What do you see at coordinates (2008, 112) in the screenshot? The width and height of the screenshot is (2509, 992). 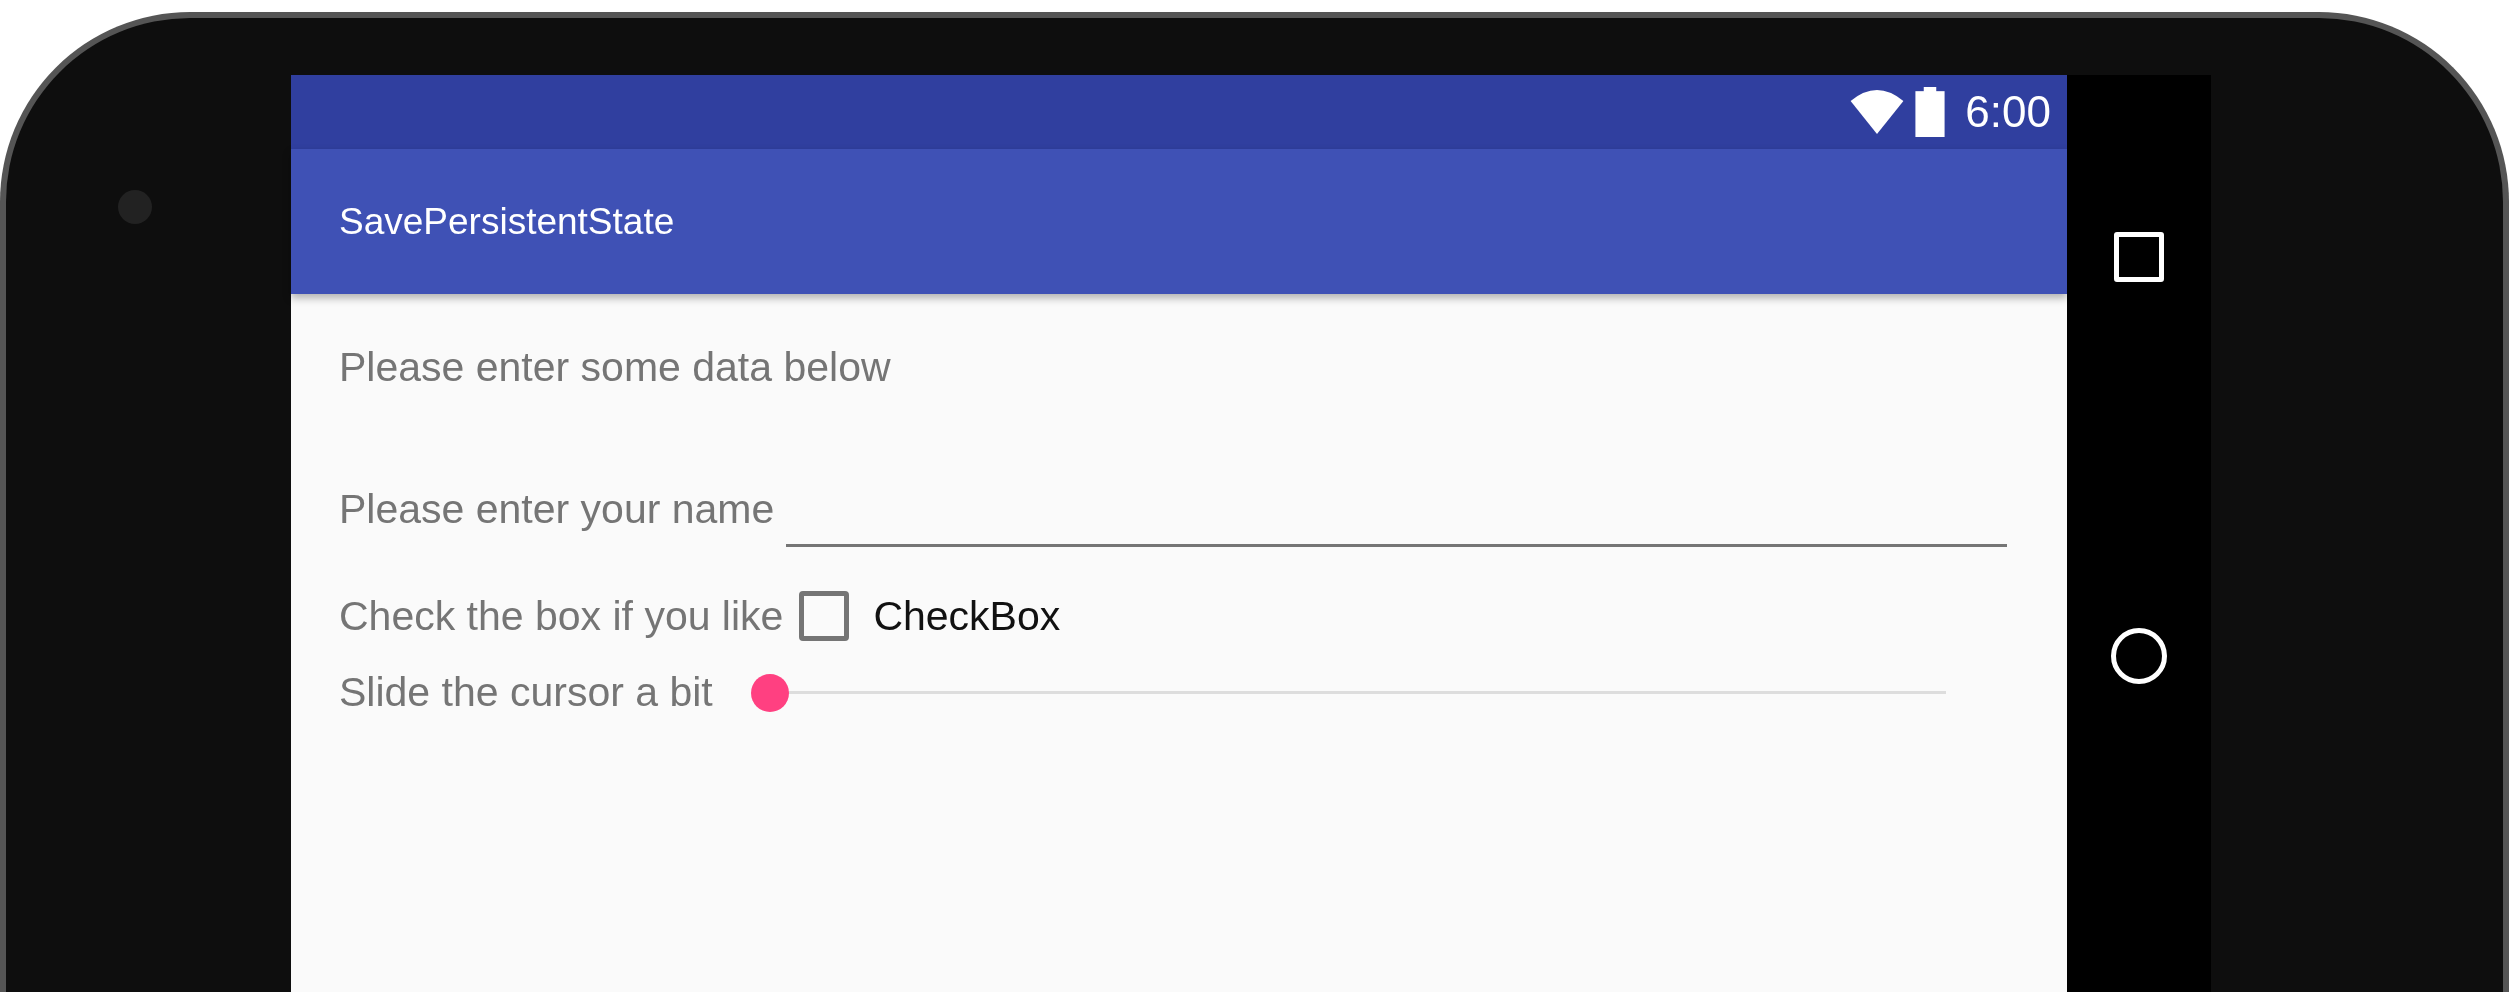 I see `status-time: 6:00` at bounding box center [2008, 112].